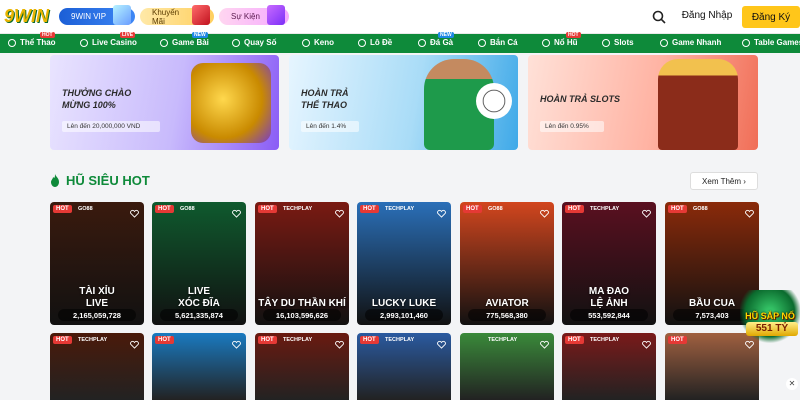 Image resolution: width=800 pixels, height=400 pixels. What do you see at coordinates (306, 42) in the screenshot?
I see `keno-icon` at bounding box center [306, 42].